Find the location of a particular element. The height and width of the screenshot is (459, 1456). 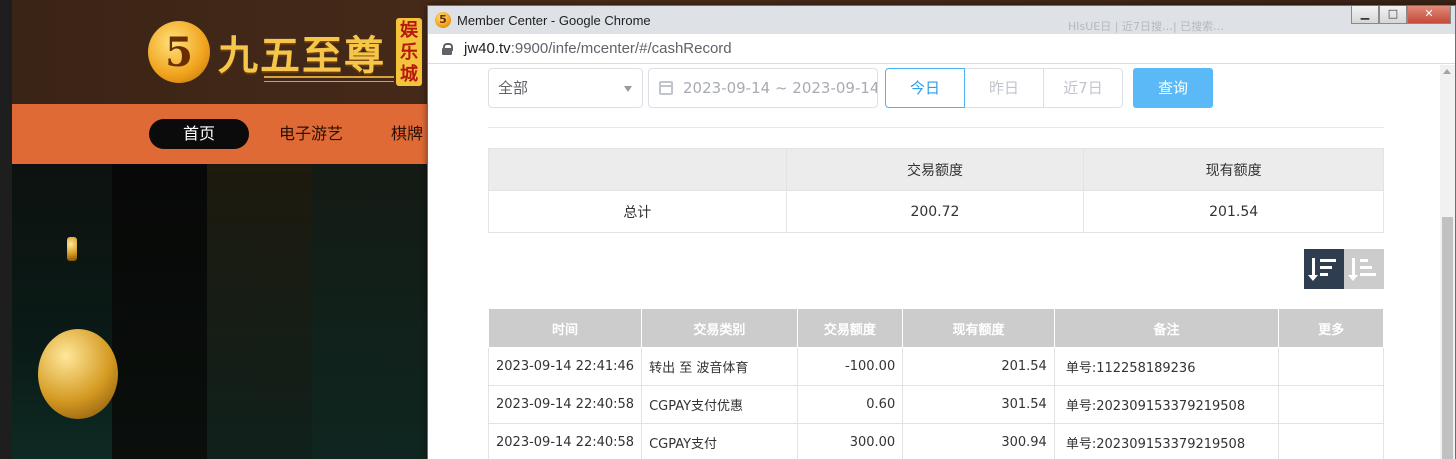

cell-note: 单号:112258189236 is located at coordinates (1166, 366).